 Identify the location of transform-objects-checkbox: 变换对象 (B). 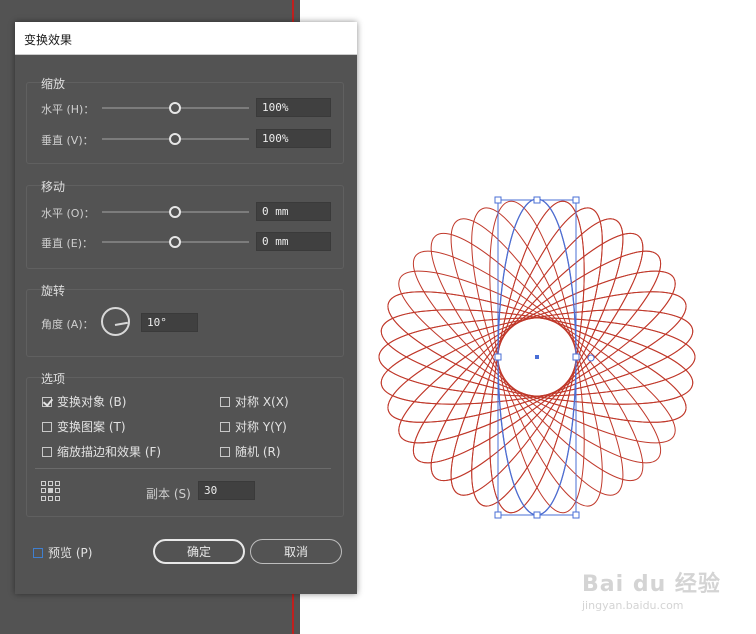
(84, 401).